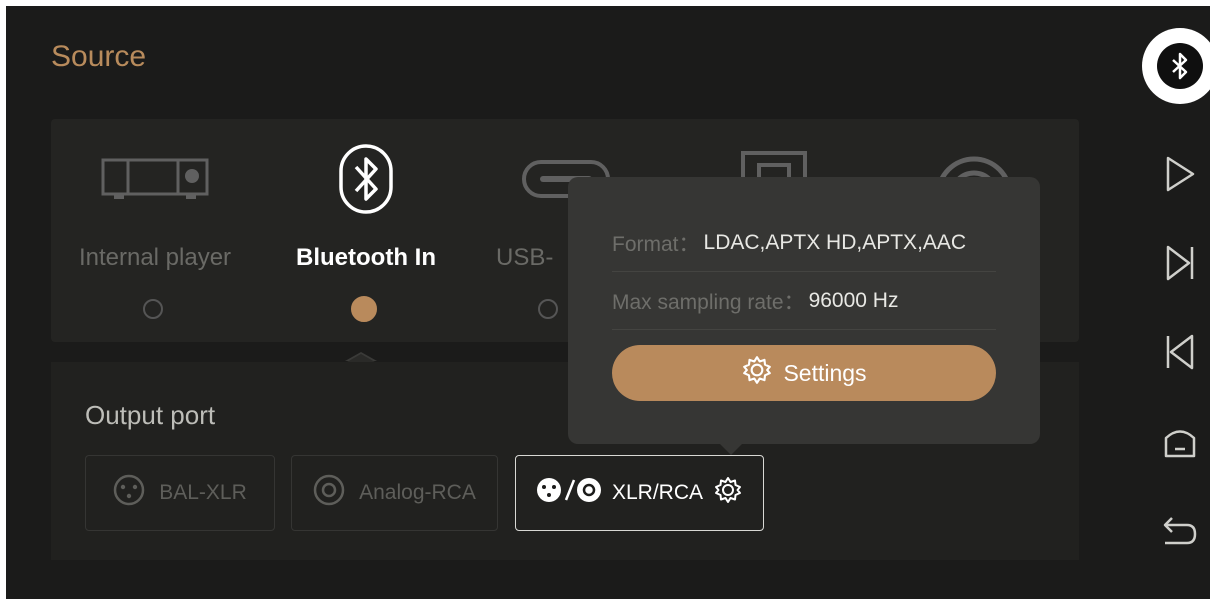 The width and height of the screenshot is (1210, 605). I want to click on popup-pointer, so click(731, 449).